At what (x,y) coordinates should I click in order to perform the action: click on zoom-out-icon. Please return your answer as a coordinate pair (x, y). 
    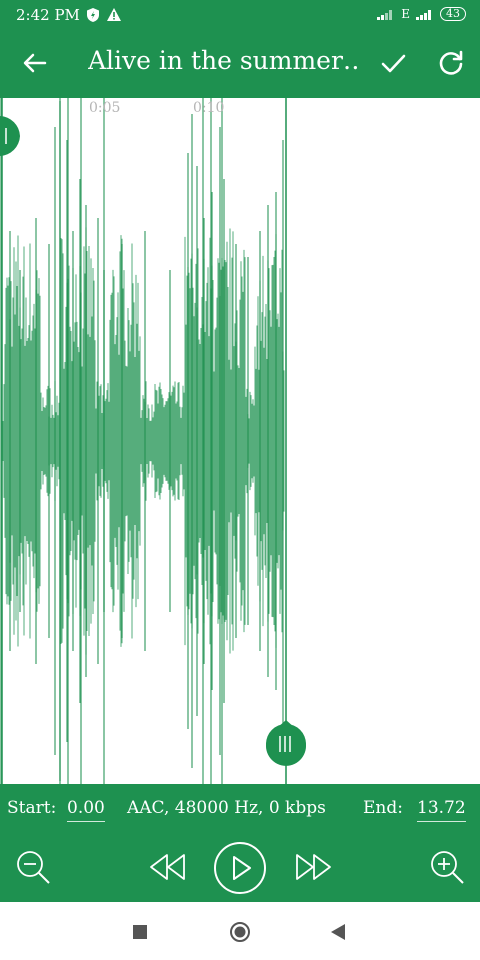
    Looking at the image, I should click on (33, 867).